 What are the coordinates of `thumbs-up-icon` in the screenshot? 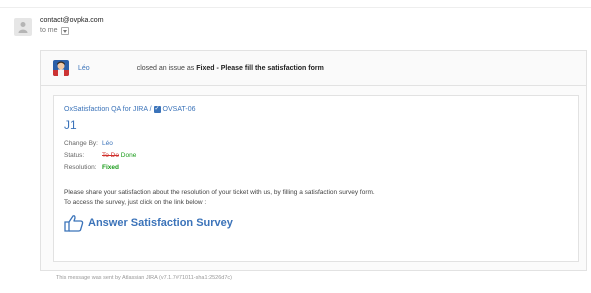 It's located at (74, 223).